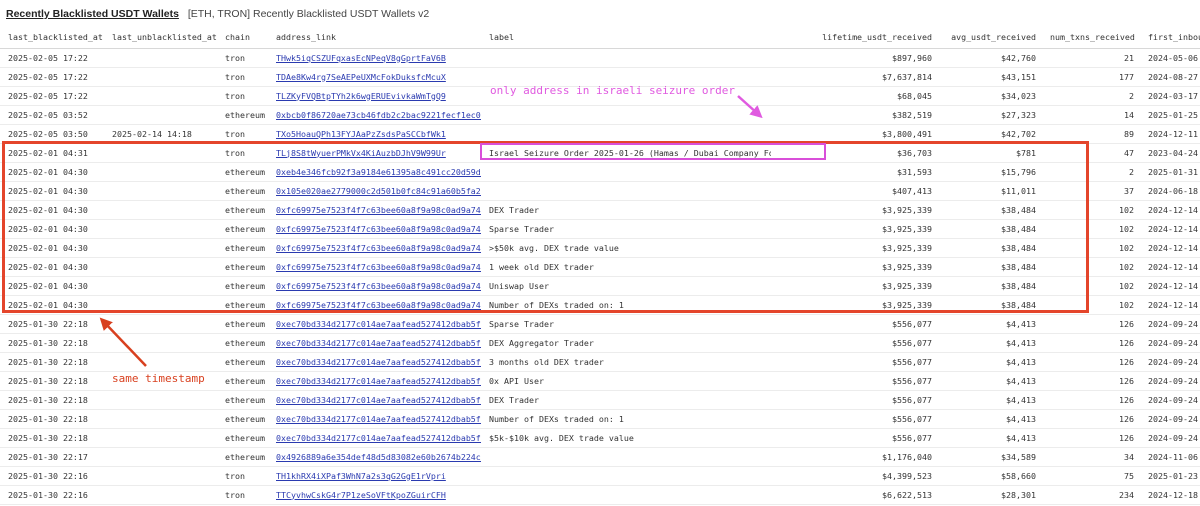  I want to click on cell-last-blacklisted-at: 2025-02-05 17:22, so click(52, 77).